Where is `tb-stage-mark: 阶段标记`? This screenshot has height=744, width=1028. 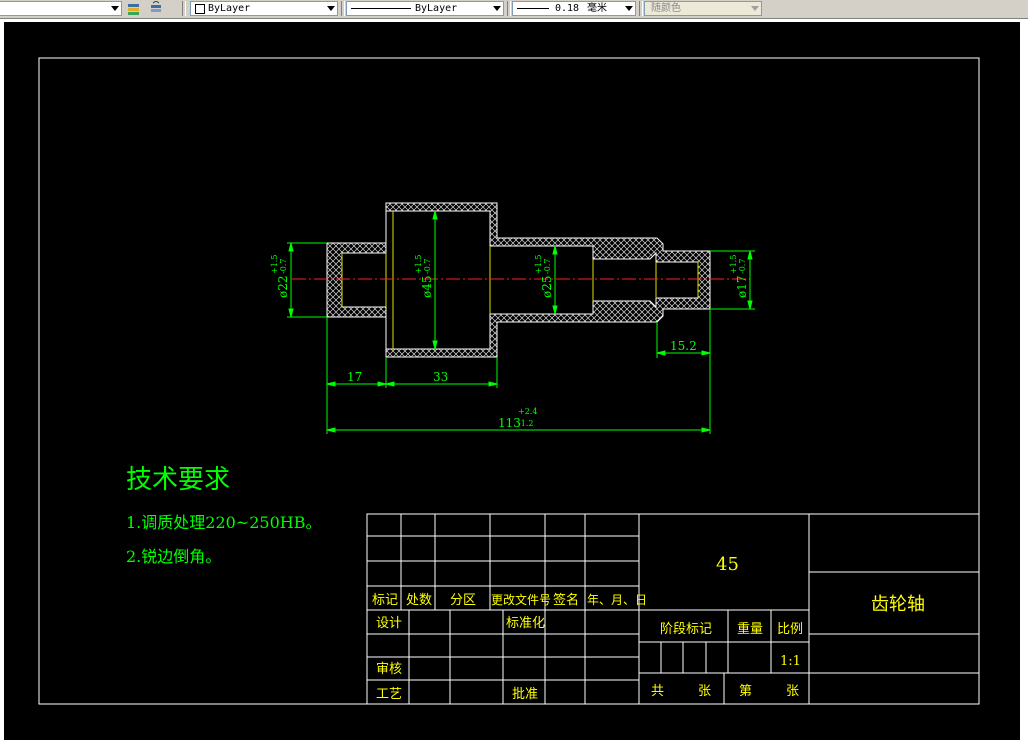 tb-stage-mark: 阶段标记 is located at coordinates (686, 629).